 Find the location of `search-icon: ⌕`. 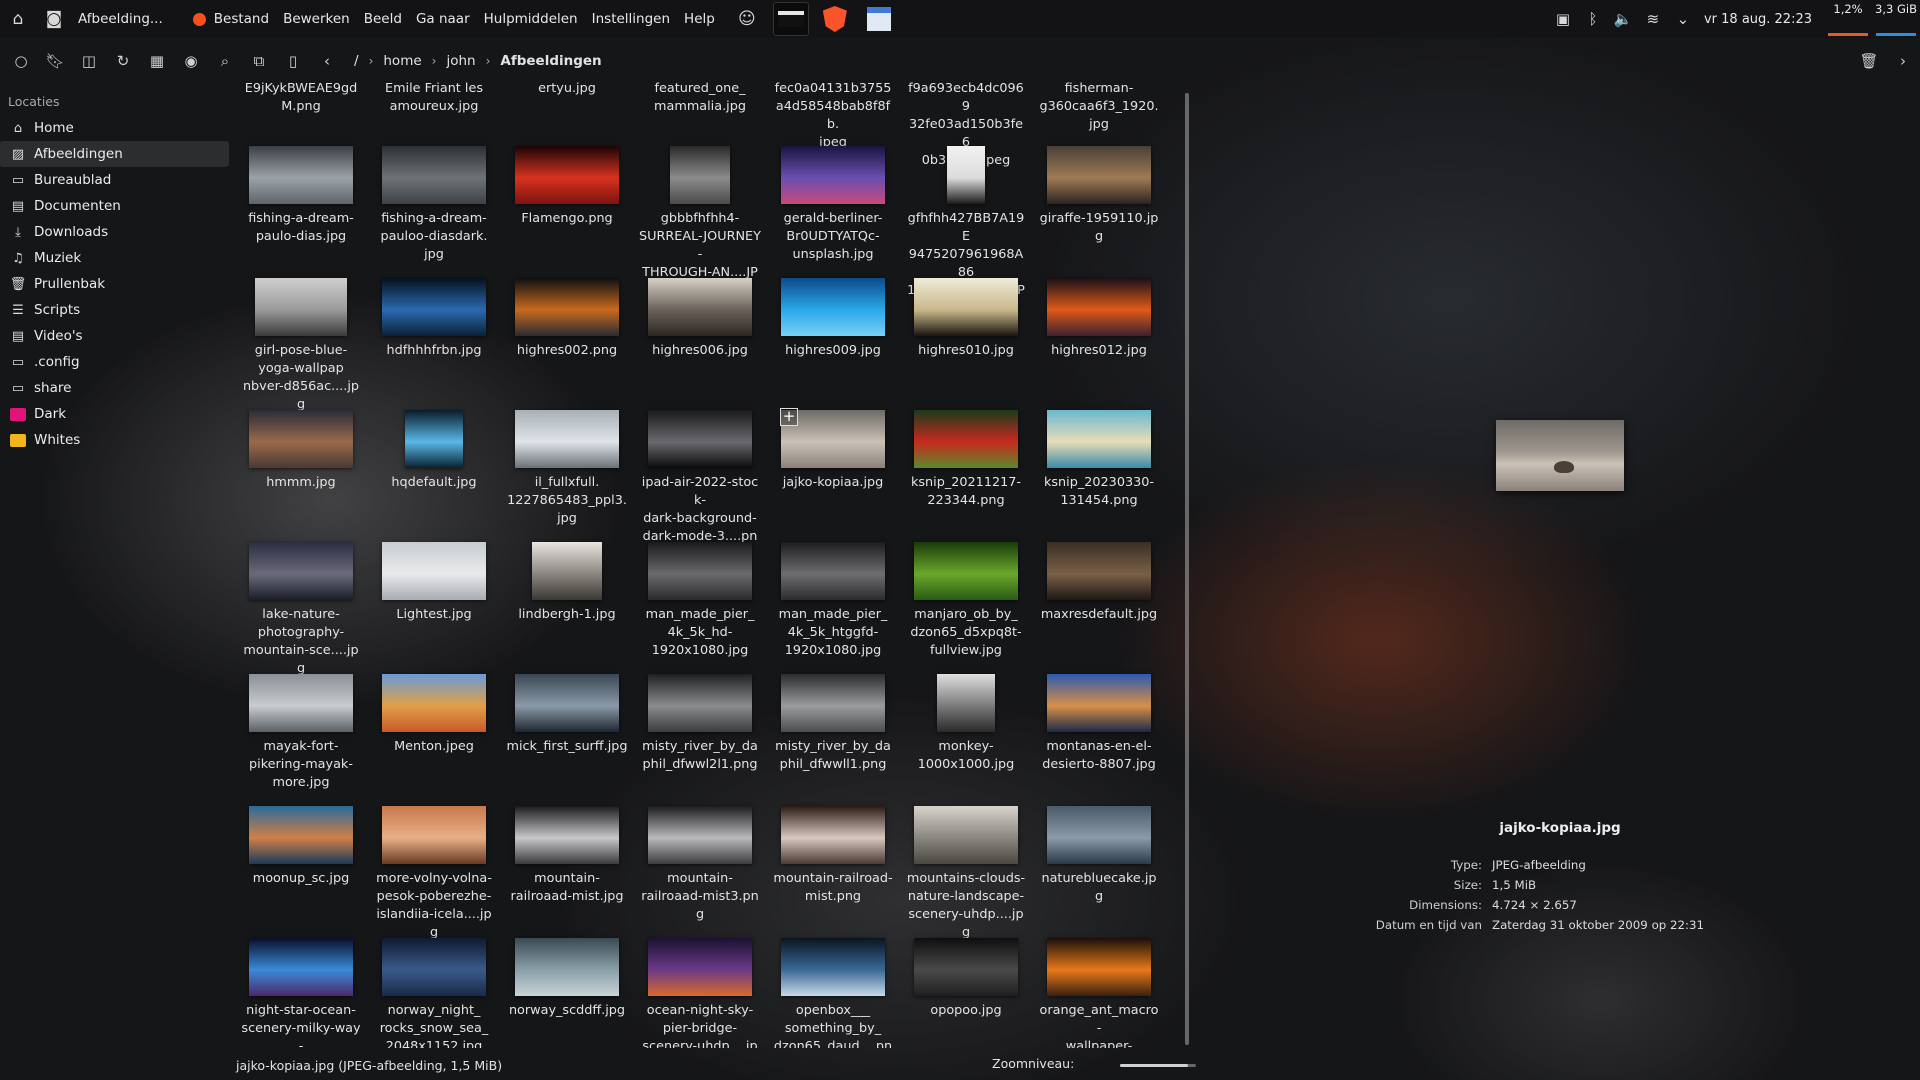

search-icon: ⌕ is located at coordinates (225, 61).